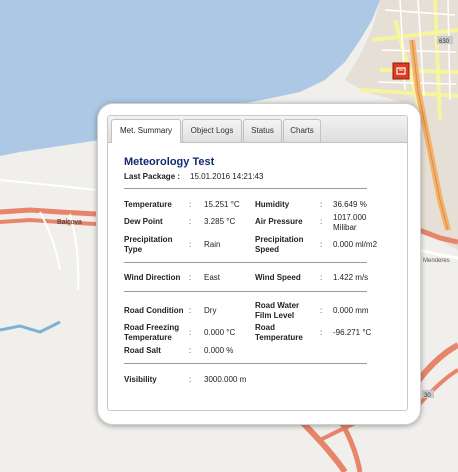  I want to click on humidity-value: 36.649 %, so click(350, 204).